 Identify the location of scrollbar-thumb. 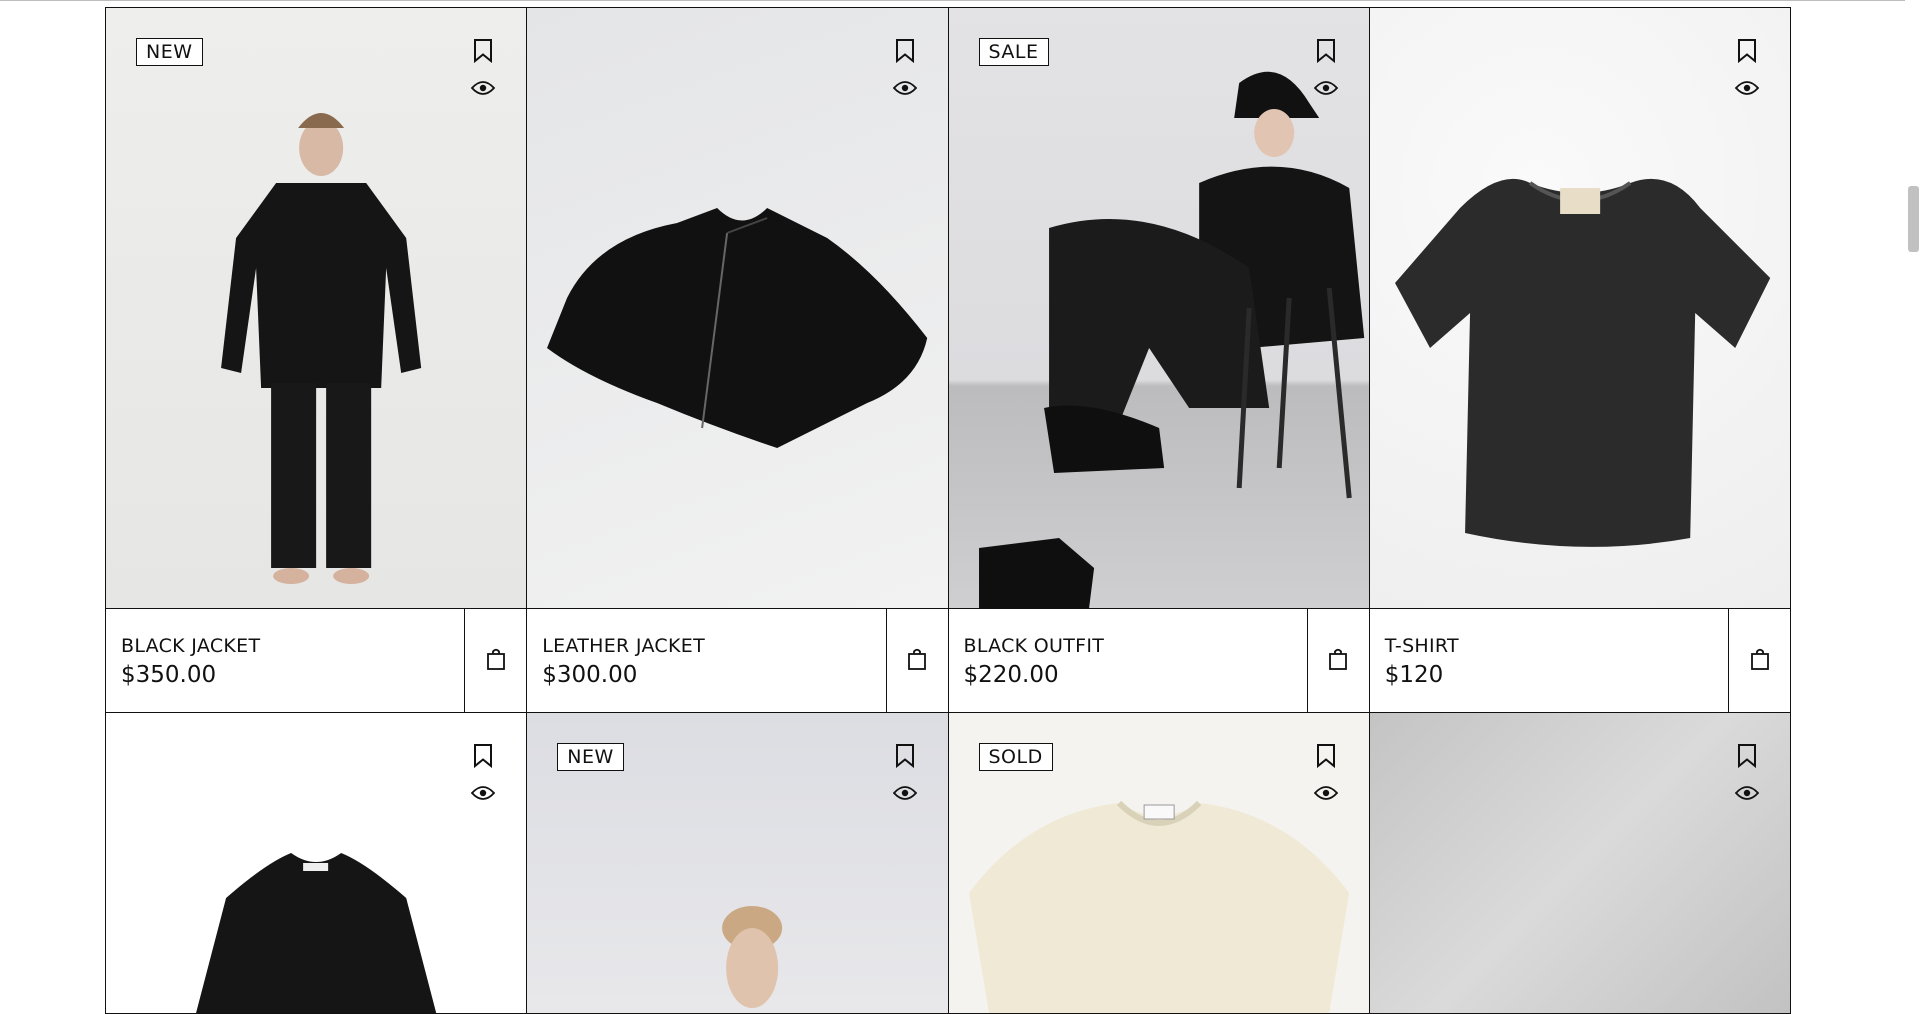
(1913, 219).